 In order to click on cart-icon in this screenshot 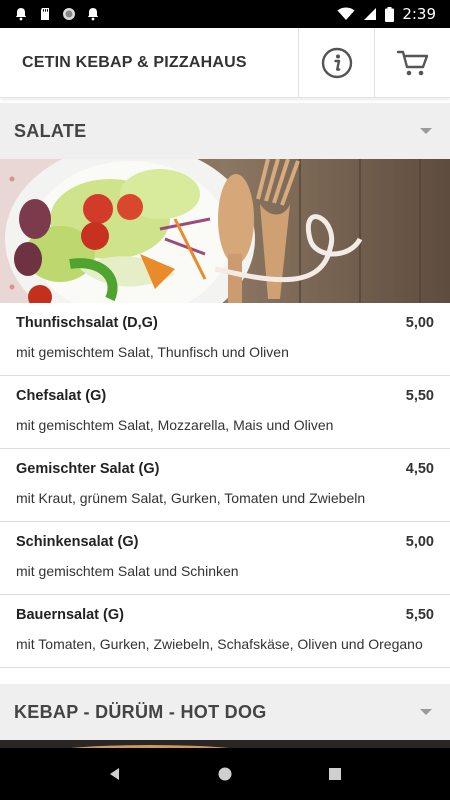, I will do `click(412, 62)`.